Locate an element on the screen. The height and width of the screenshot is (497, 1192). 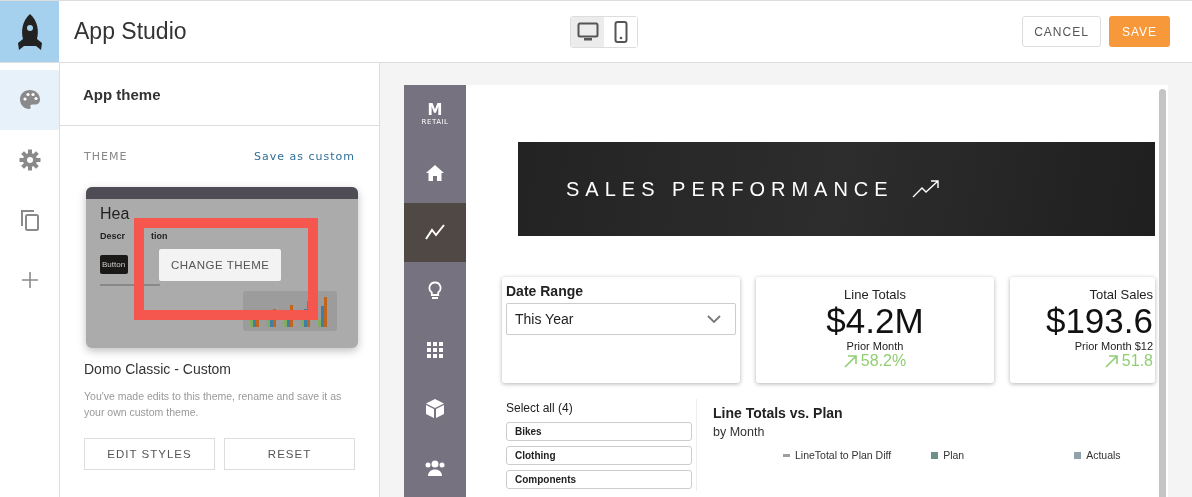
legend-label: LineTotal to Plan Diff is located at coordinates (843, 455).